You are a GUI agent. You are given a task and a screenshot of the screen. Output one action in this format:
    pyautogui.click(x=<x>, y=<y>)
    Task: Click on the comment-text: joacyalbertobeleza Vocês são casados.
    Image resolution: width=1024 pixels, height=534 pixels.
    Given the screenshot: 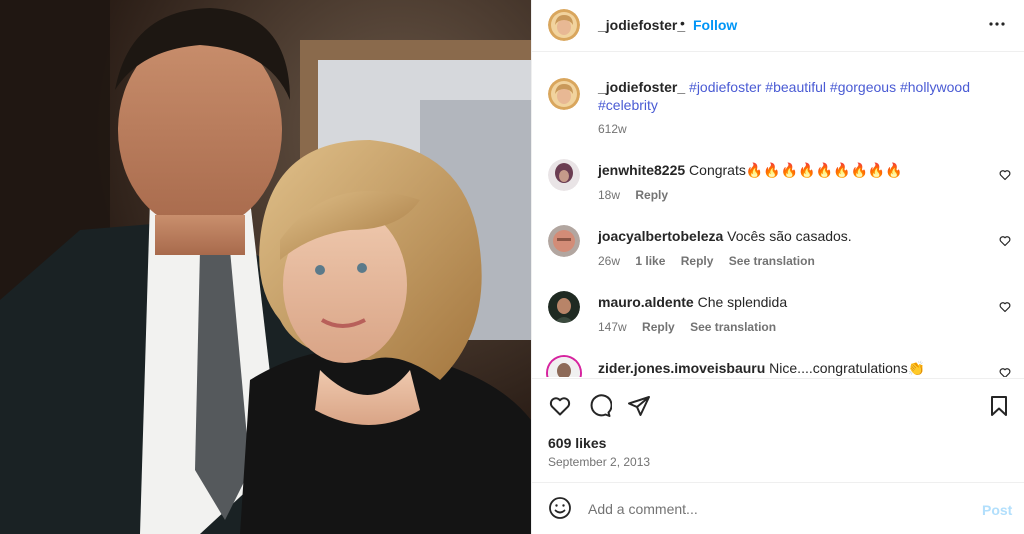 What is the action you would take?
    pyautogui.click(x=793, y=236)
    